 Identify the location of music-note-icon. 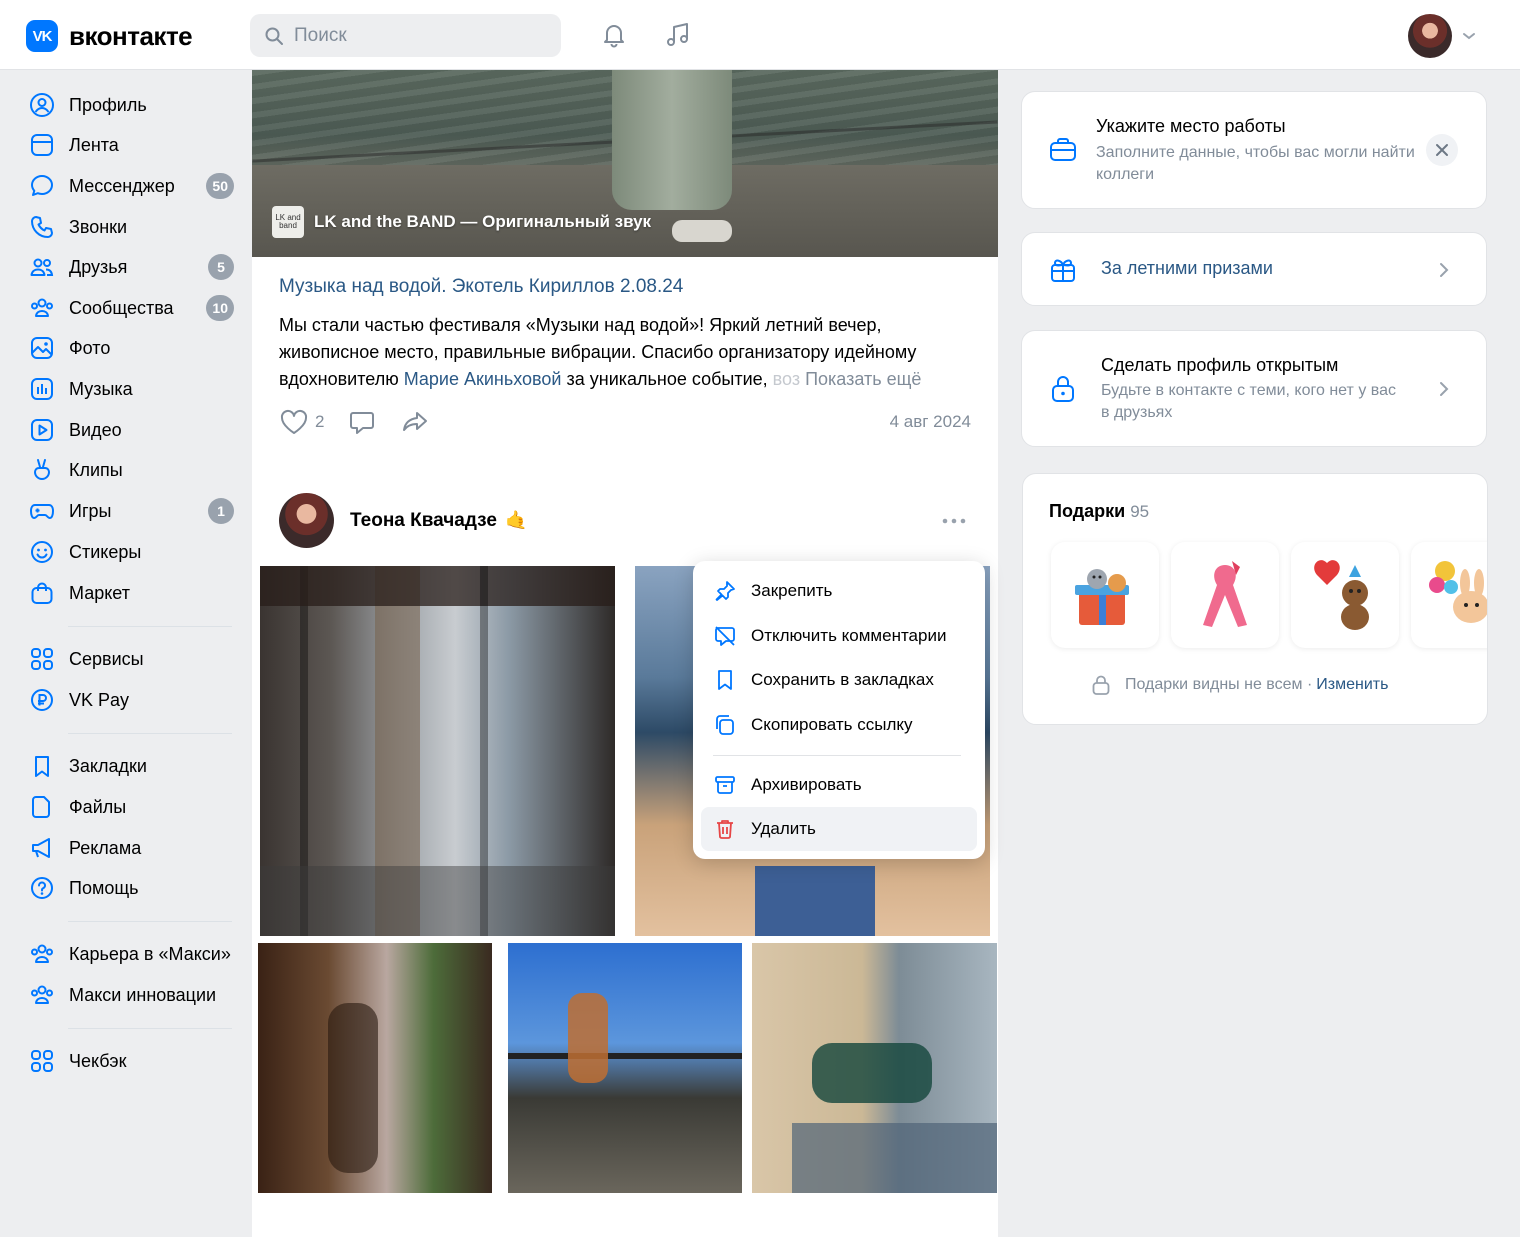
(677, 34).